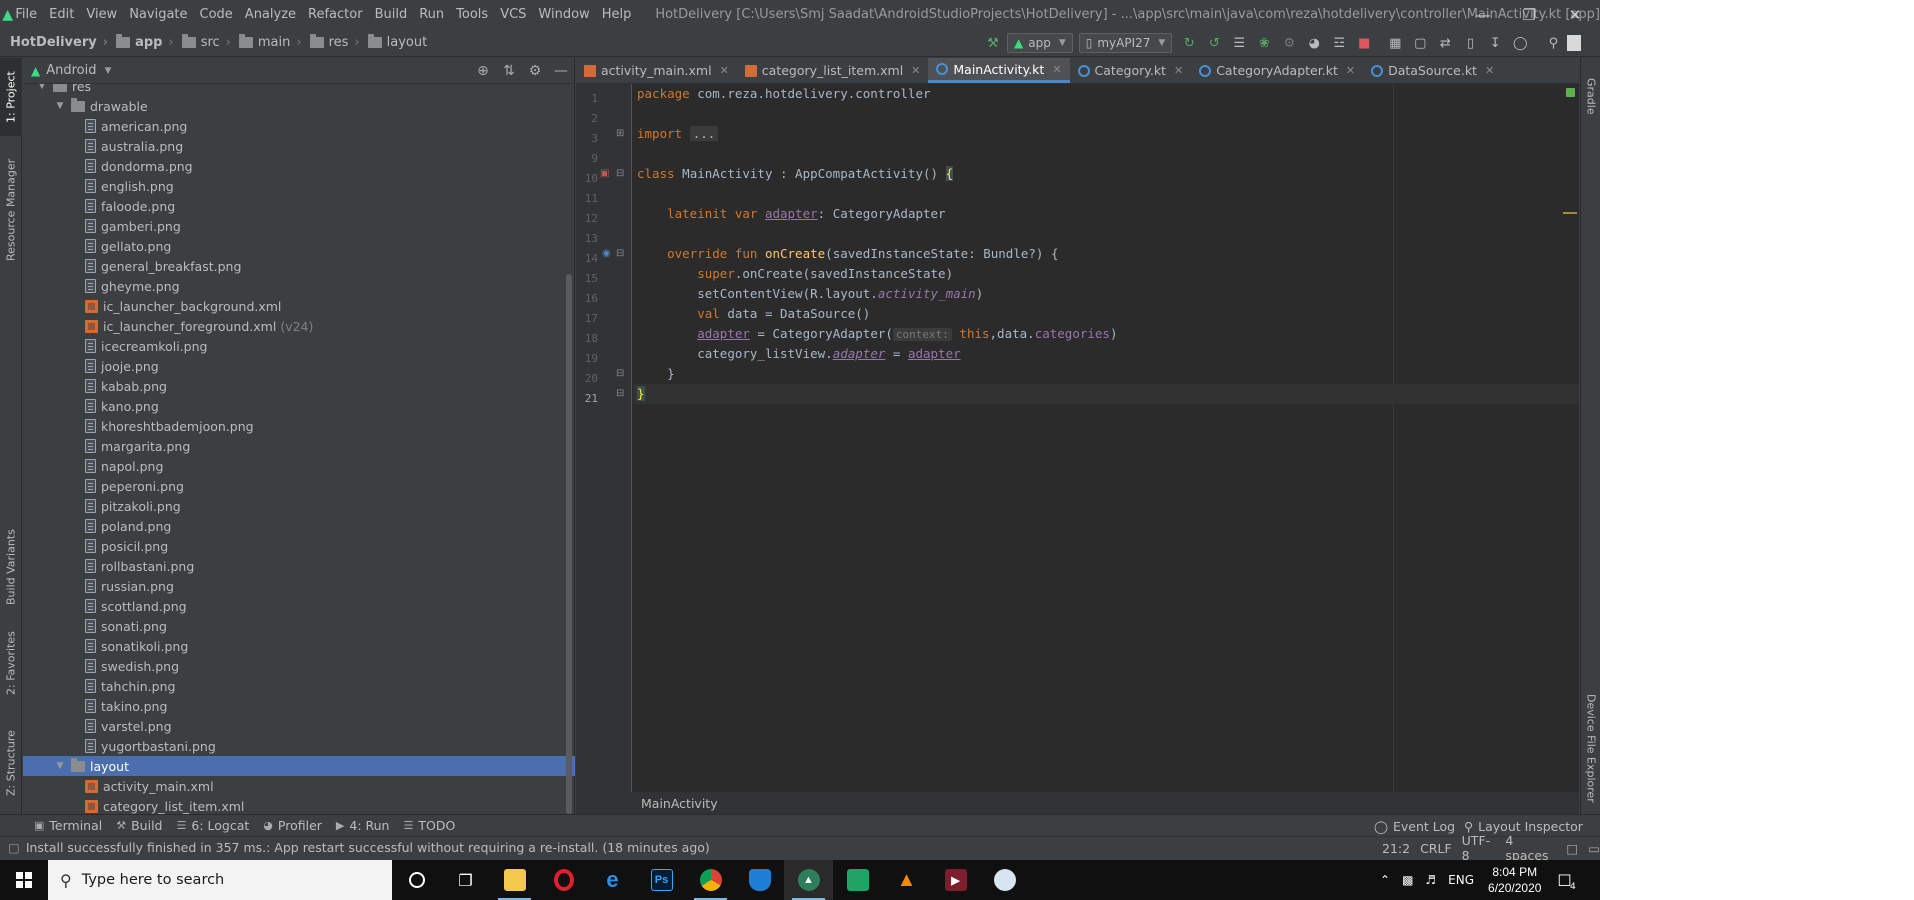 This screenshot has width=1914, height=900. Describe the element at coordinates (1277, 70) in the screenshot. I see `editor-tab: CategoryAdapter.kt ✕` at that location.